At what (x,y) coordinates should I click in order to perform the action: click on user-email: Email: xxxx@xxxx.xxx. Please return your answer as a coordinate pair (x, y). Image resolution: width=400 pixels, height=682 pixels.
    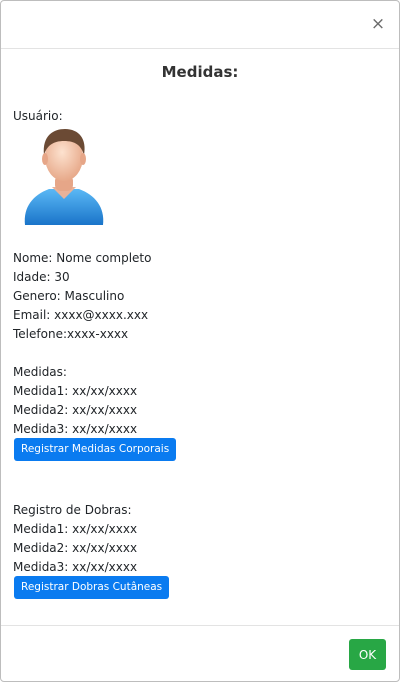
    Looking at the image, I should click on (81, 315).